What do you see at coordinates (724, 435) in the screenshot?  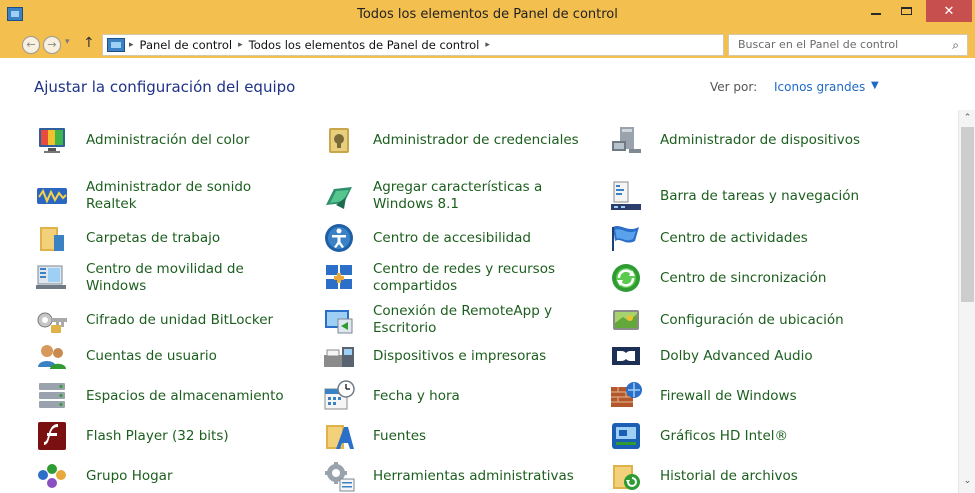 I see `item-label: Gráficos HD Intel®` at bounding box center [724, 435].